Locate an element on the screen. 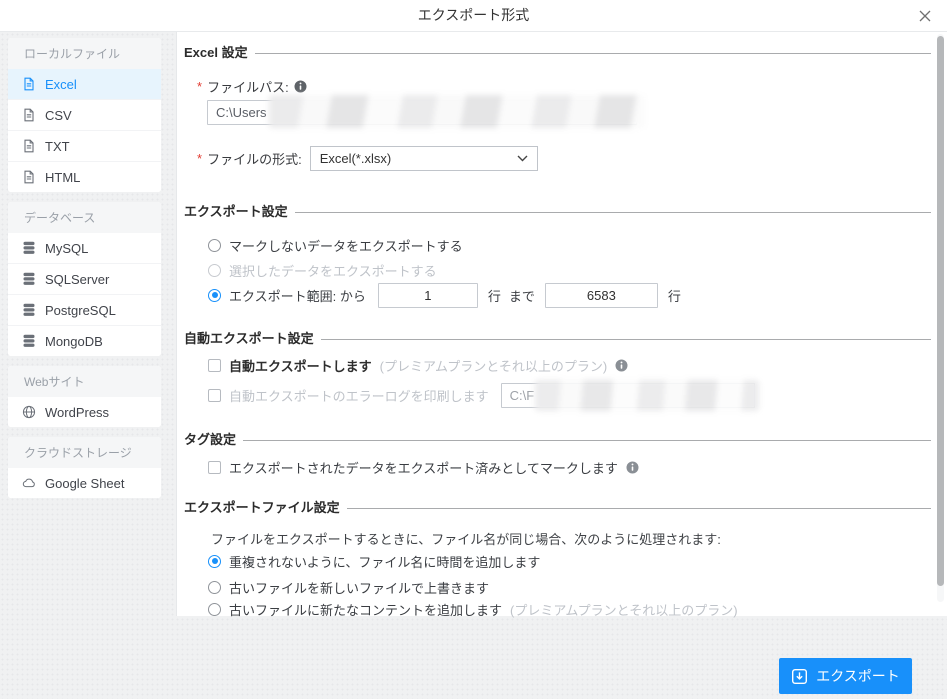 The image size is (947, 699). sidebar-group-cloud-storage: クラウドストレージ Google Sheet is located at coordinates (84, 467).